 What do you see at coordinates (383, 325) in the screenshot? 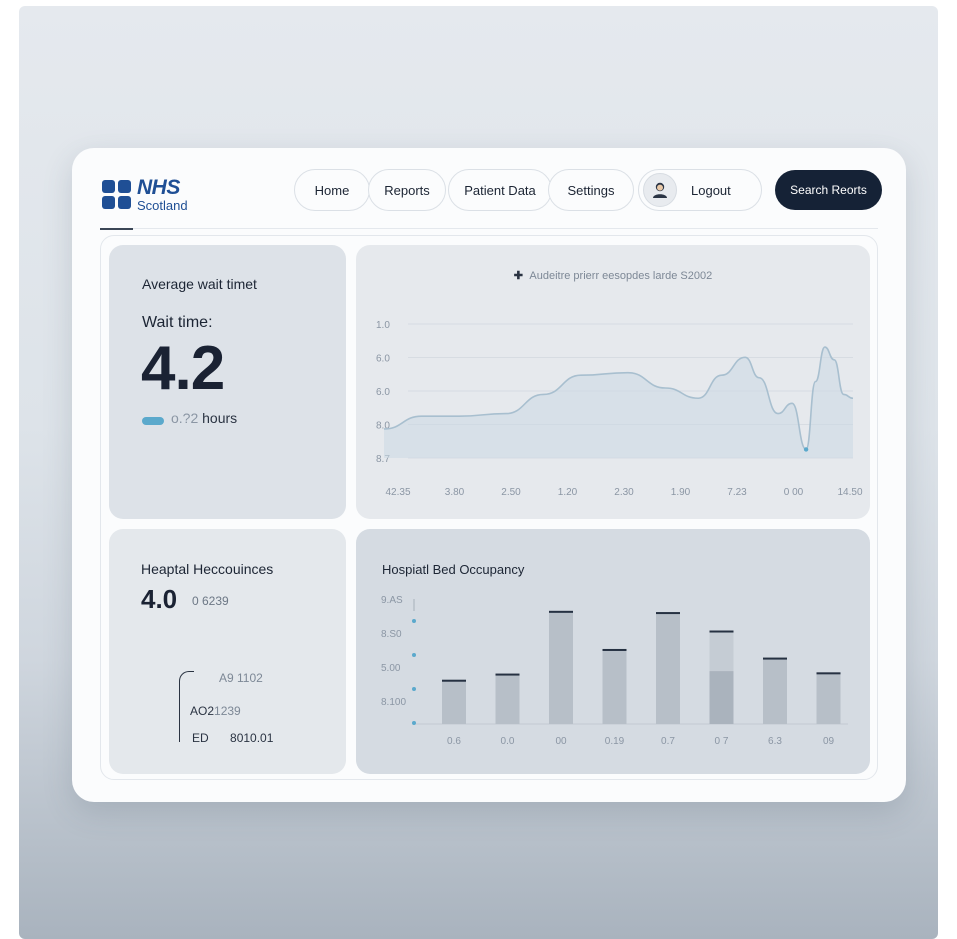
I see `y-tick-label: 1.0` at bounding box center [383, 325].